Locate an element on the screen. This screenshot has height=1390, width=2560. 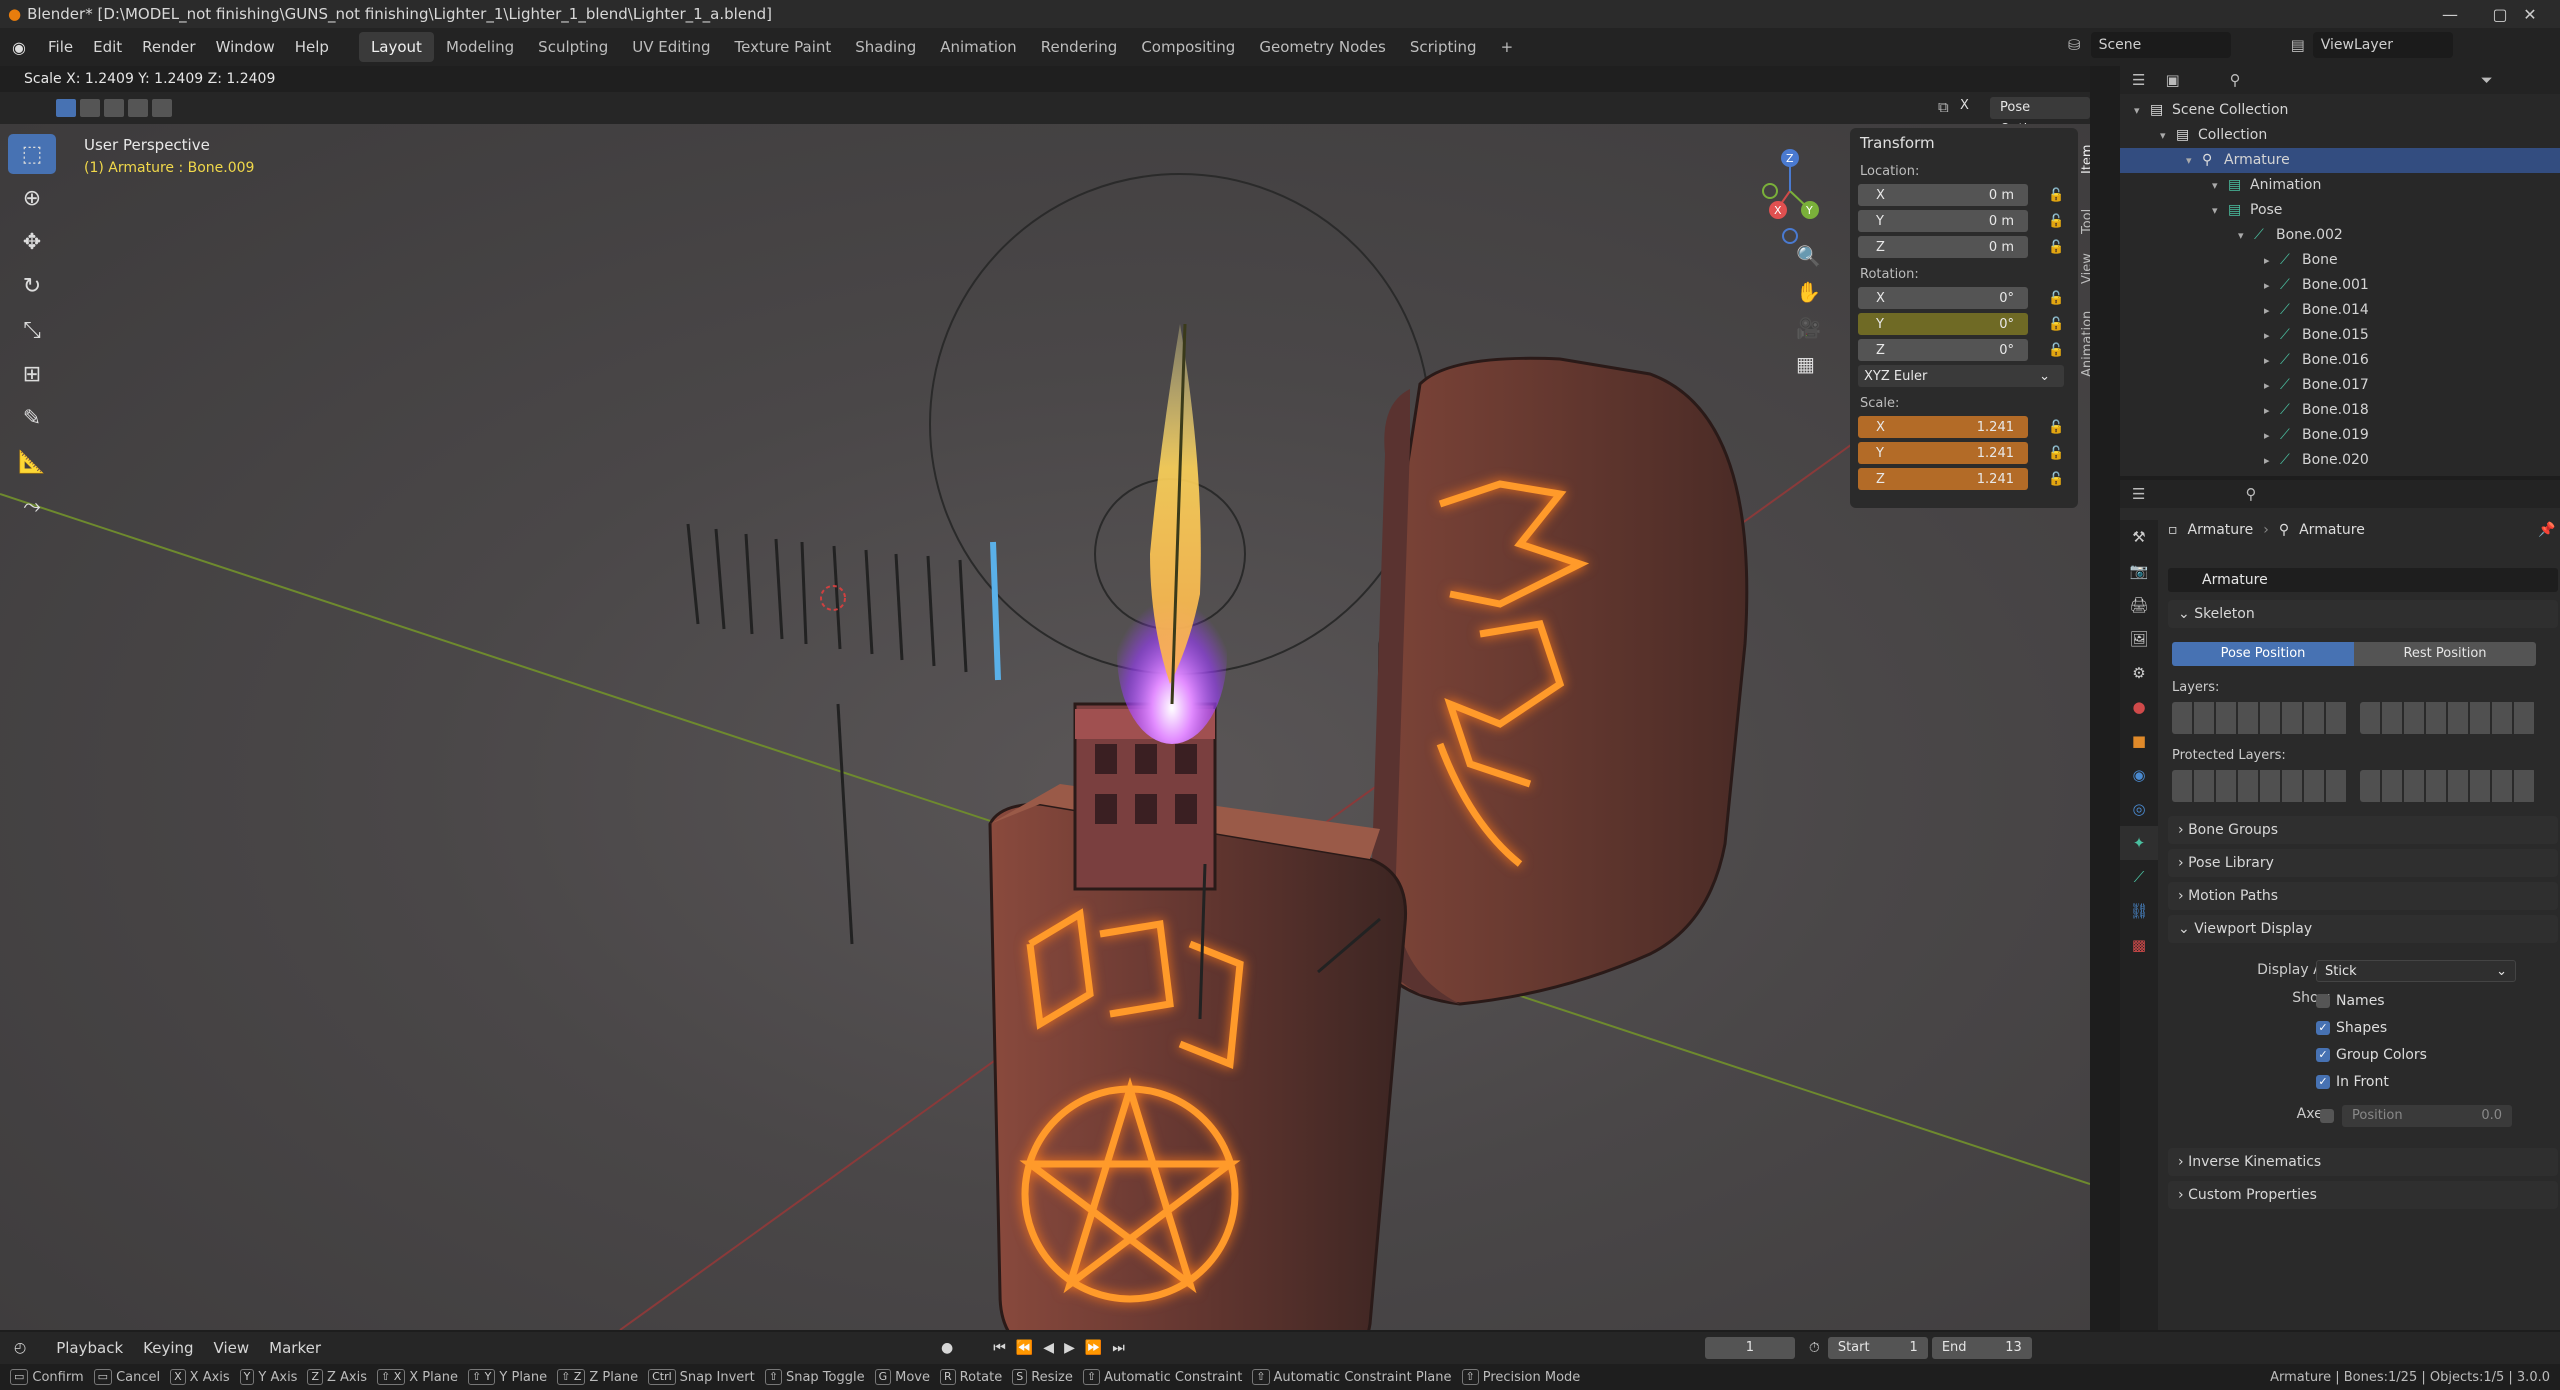
cursor-tool-icon: ⊕ is located at coordinates (32, 198).